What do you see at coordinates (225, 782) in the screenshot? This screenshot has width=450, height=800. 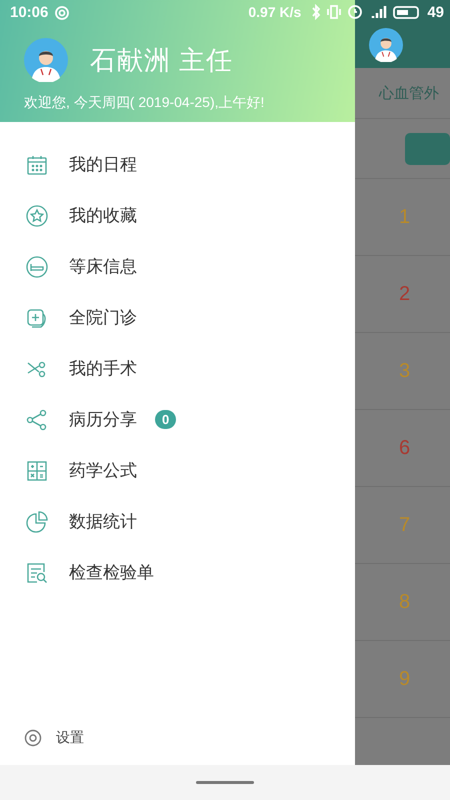 I see `home-indicator` at bounding box center [225, 782].